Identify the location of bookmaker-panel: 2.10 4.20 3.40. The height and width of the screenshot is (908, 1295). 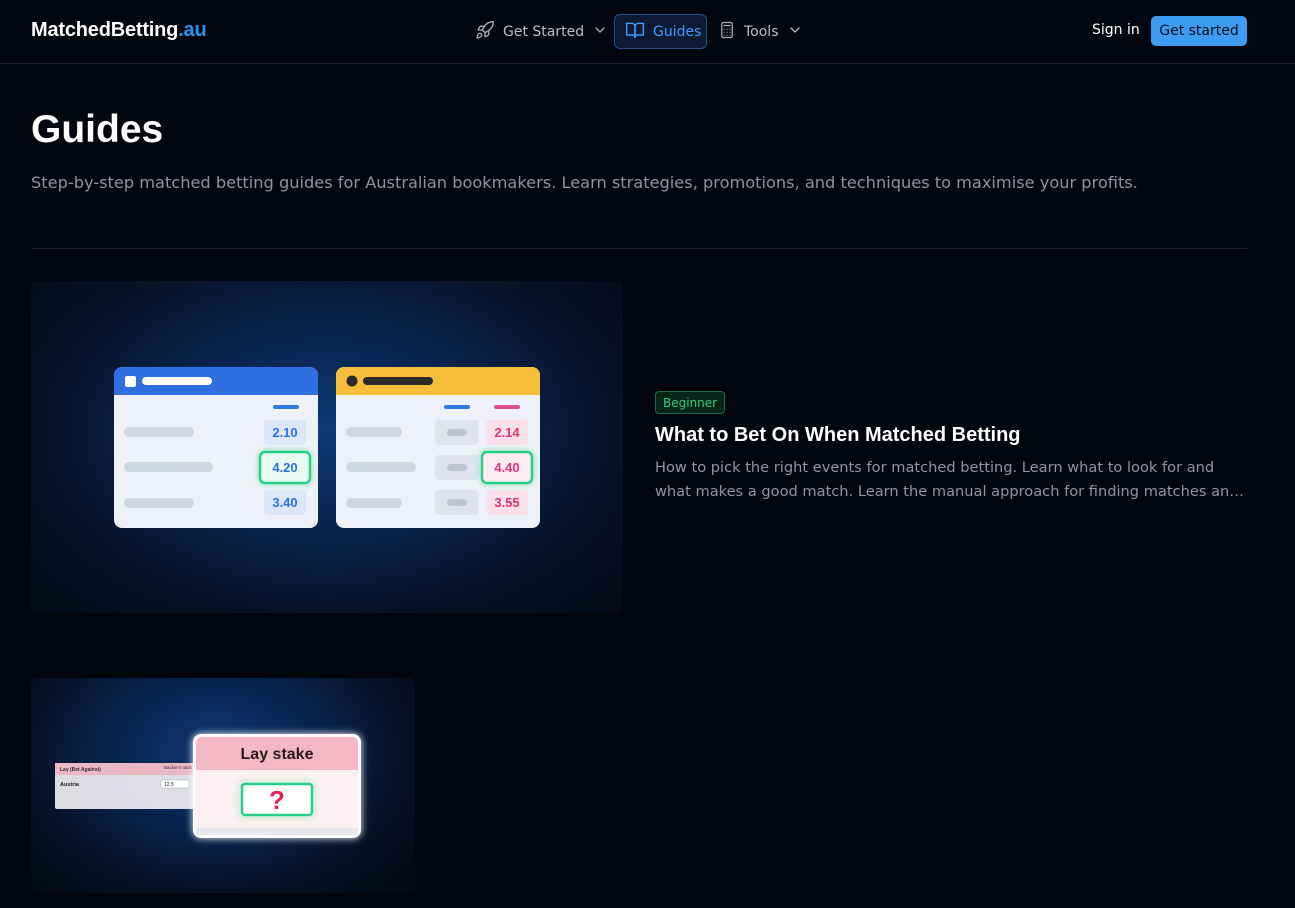
(216, 447).